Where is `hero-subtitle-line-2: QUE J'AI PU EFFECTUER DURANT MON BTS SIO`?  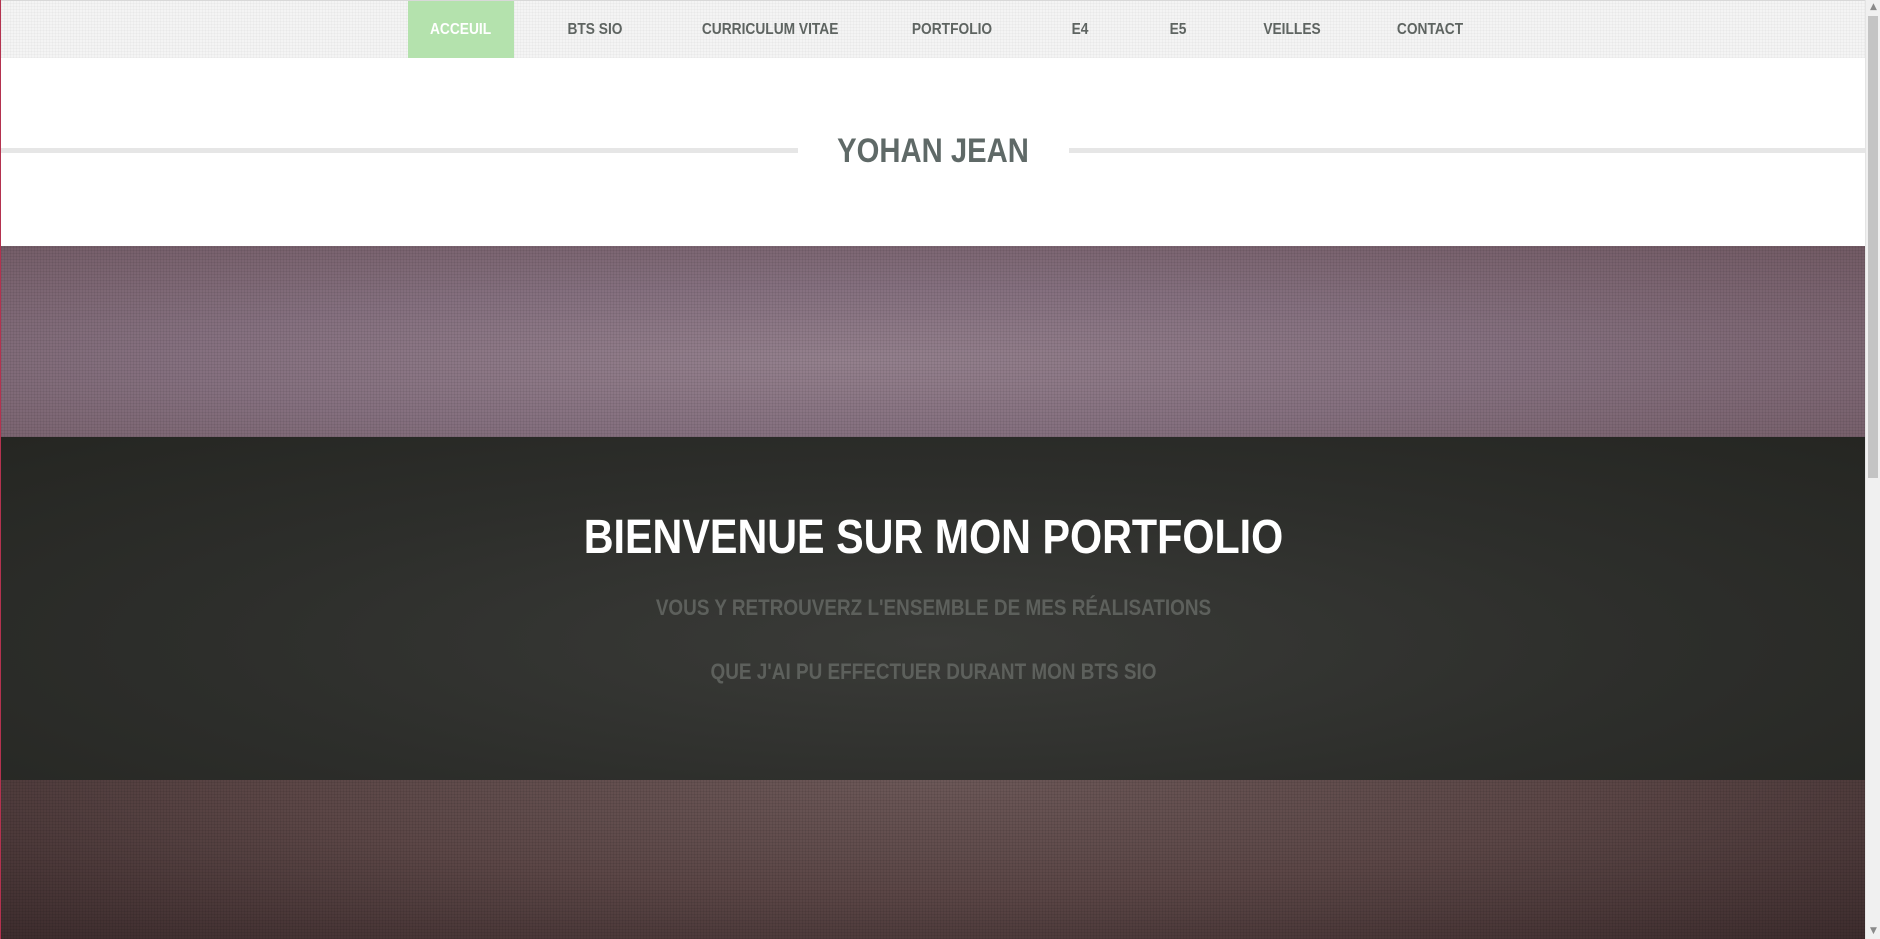 hero-subtitle-line-2: QUE J'AI PU EFFECTUER DURANT MON BTS SIO is located at coordinates (933, 671).